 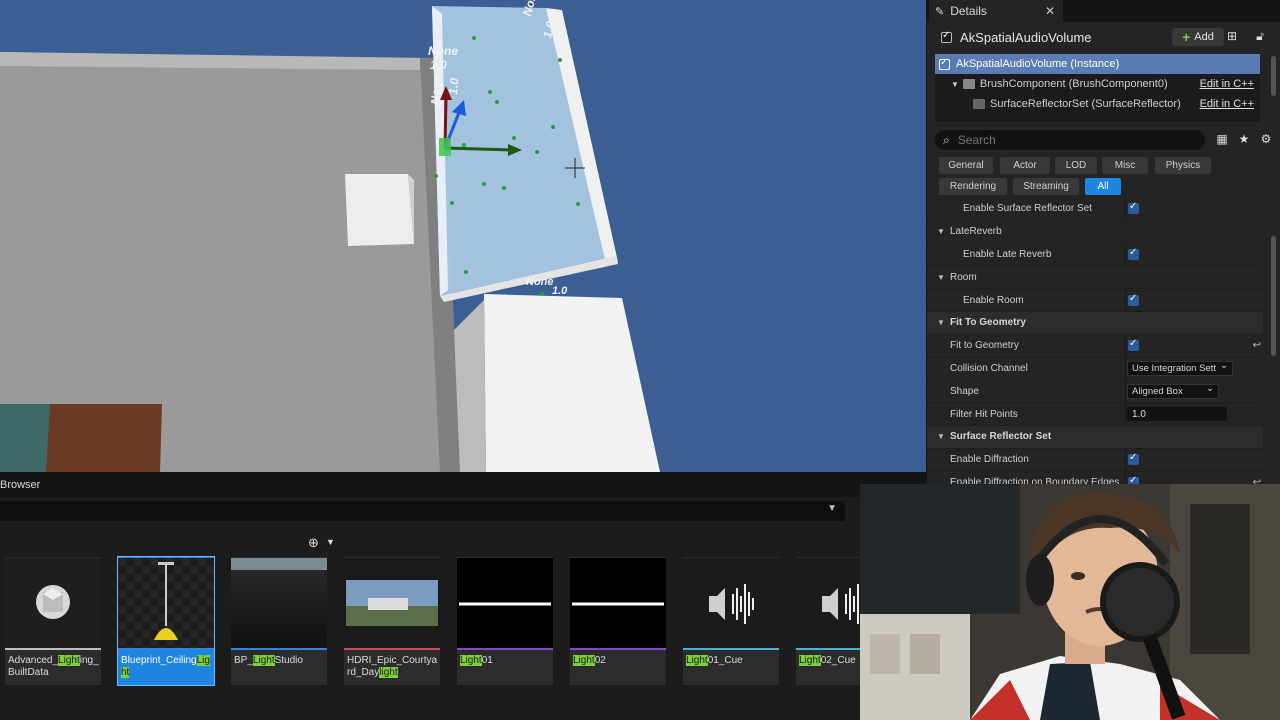 What do you see at coordinates (166, 621) in the screenshot?
I see `asset-tile: Blueprint_CeilingLight` at bounding box center [166, 621].